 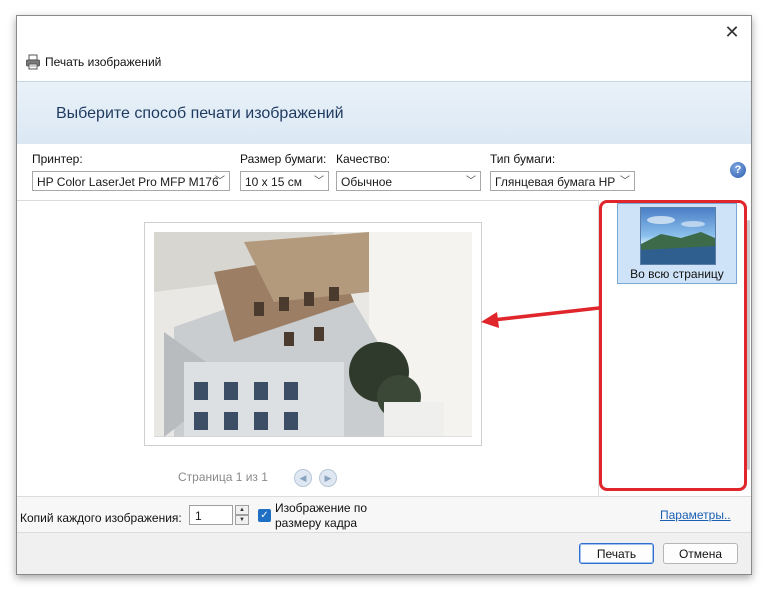 I want to click on checkmark-icon: ✓, so click(x=264, y=515).